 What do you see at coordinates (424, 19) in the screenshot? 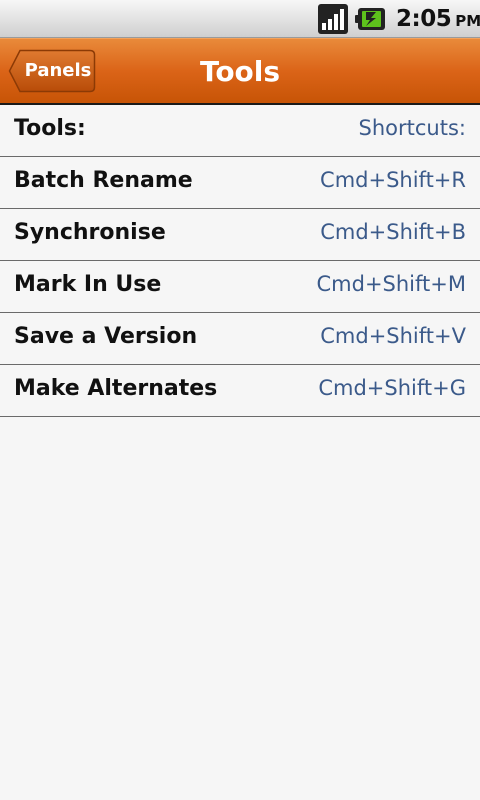
I see `clock-time: 2:05` at bounding box center [424, 19].